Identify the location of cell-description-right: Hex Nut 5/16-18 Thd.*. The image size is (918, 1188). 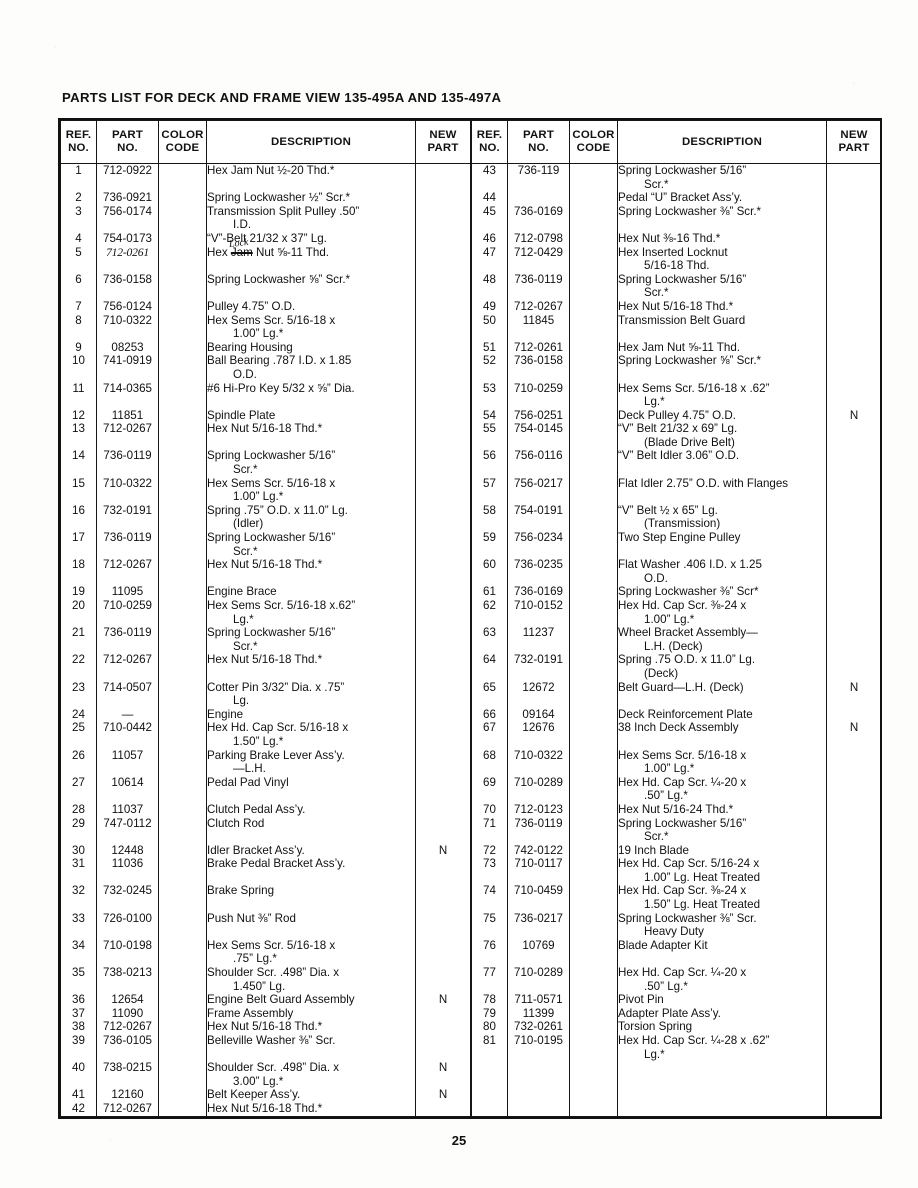
(722, 306).